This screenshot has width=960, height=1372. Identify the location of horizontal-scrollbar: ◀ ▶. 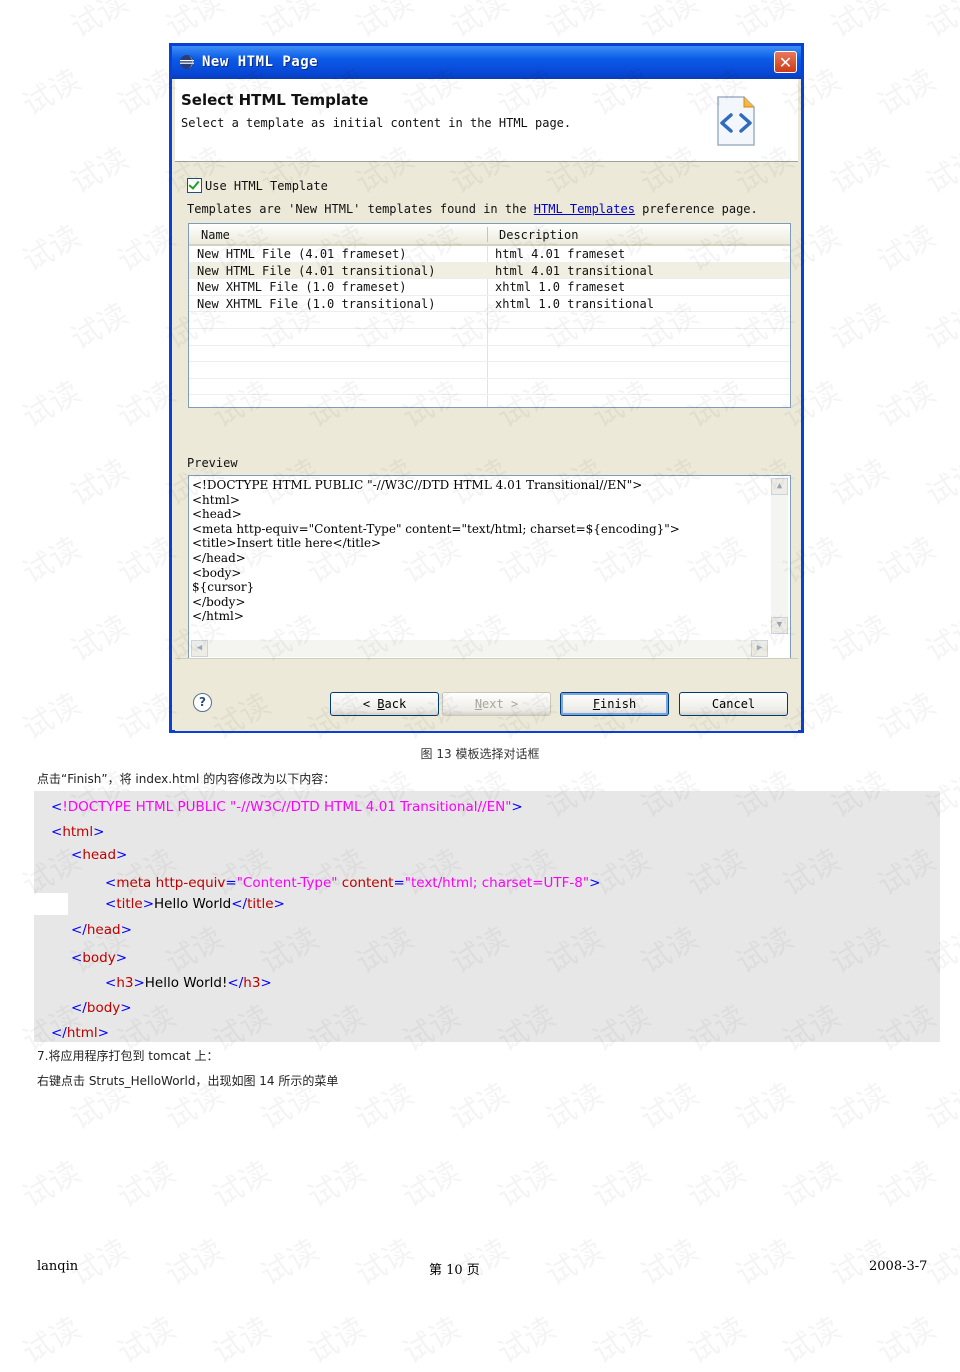
(479, 648).